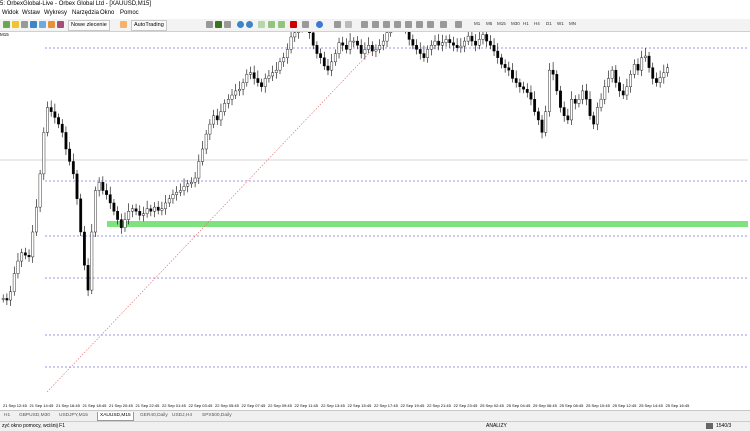 The image size is (750, 431). Describe the element at coordinates (430, 24) in the screenshot. I see `text-label-icon` at that location.